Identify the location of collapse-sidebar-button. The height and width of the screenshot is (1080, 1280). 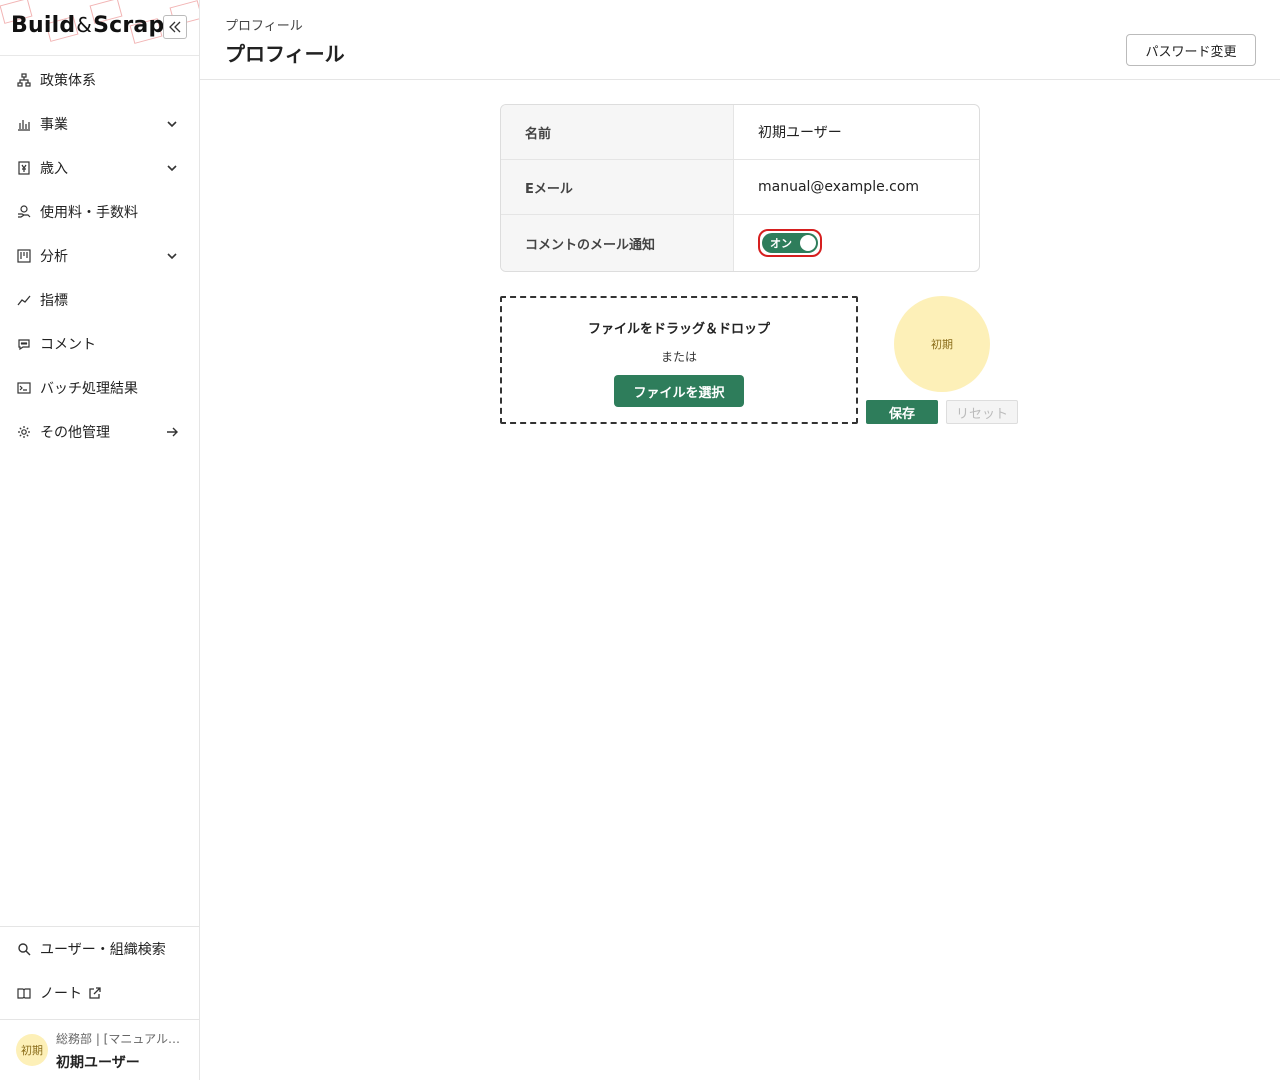
(175, 27).